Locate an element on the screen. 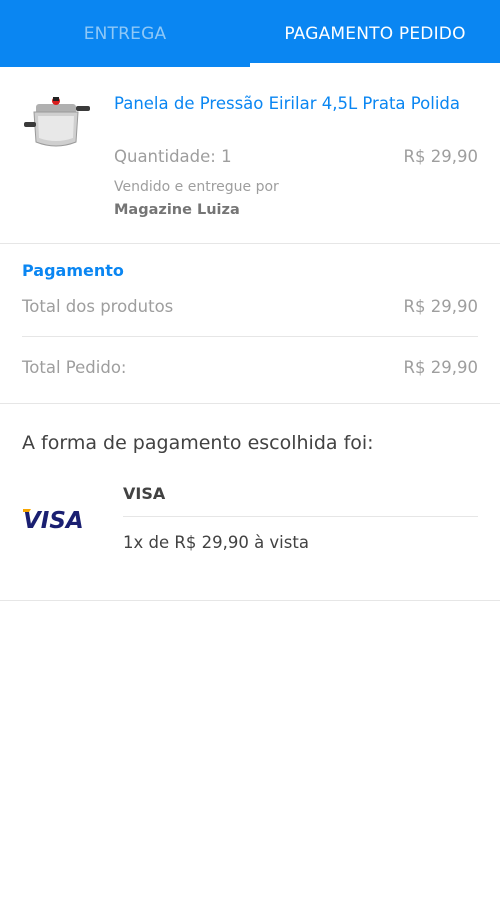  card-brand: VISA is located at coordinates (144, 493).